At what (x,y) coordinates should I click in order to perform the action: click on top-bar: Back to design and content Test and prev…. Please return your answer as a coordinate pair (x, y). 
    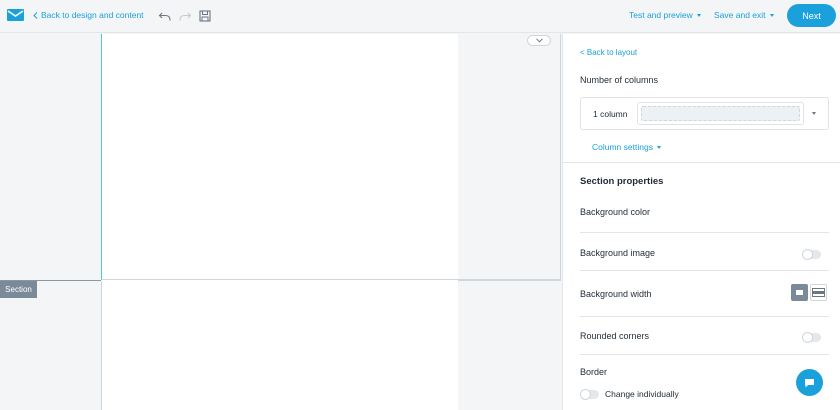
    Looking at the image, I should click on (420, 16).